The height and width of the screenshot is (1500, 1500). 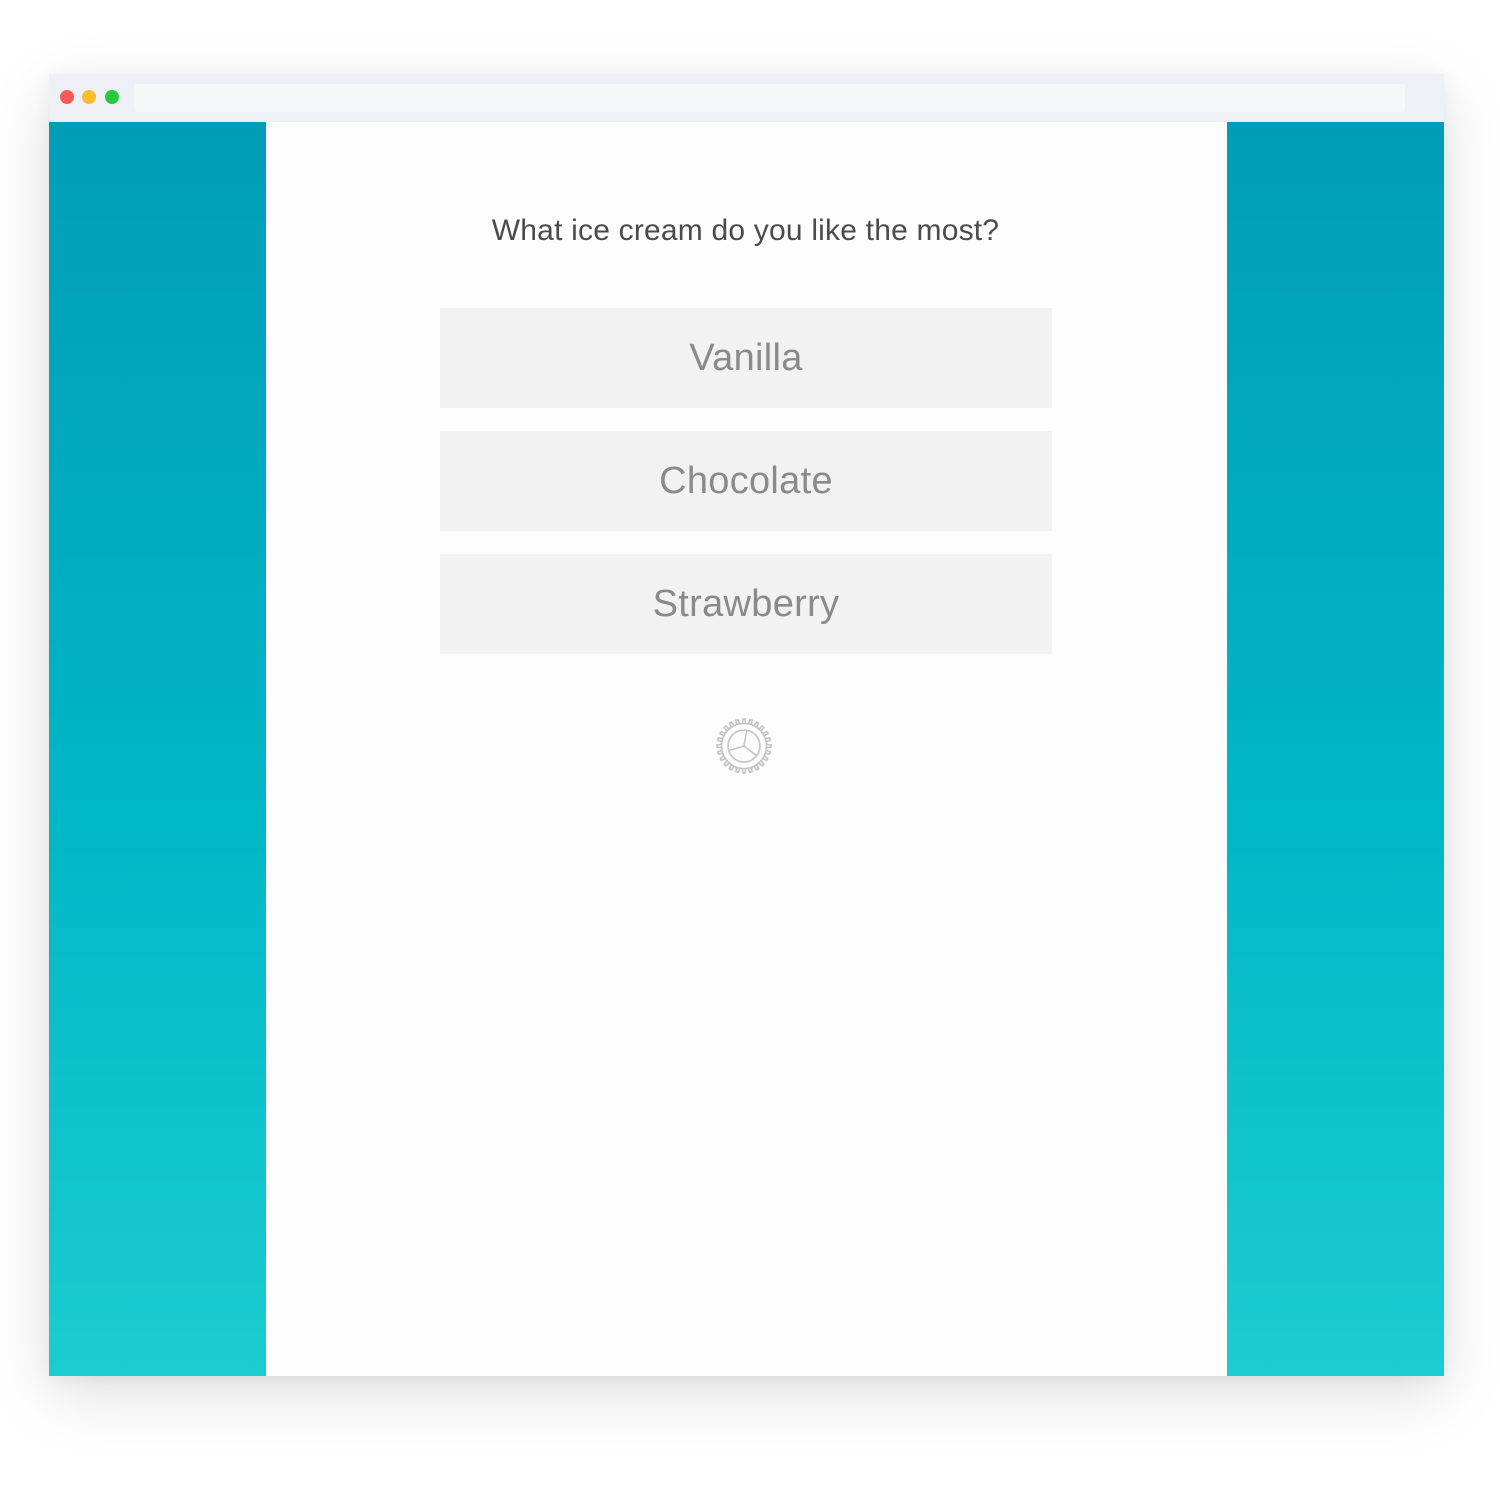 I want to click on close-window-button, so click(x=67, y=97).